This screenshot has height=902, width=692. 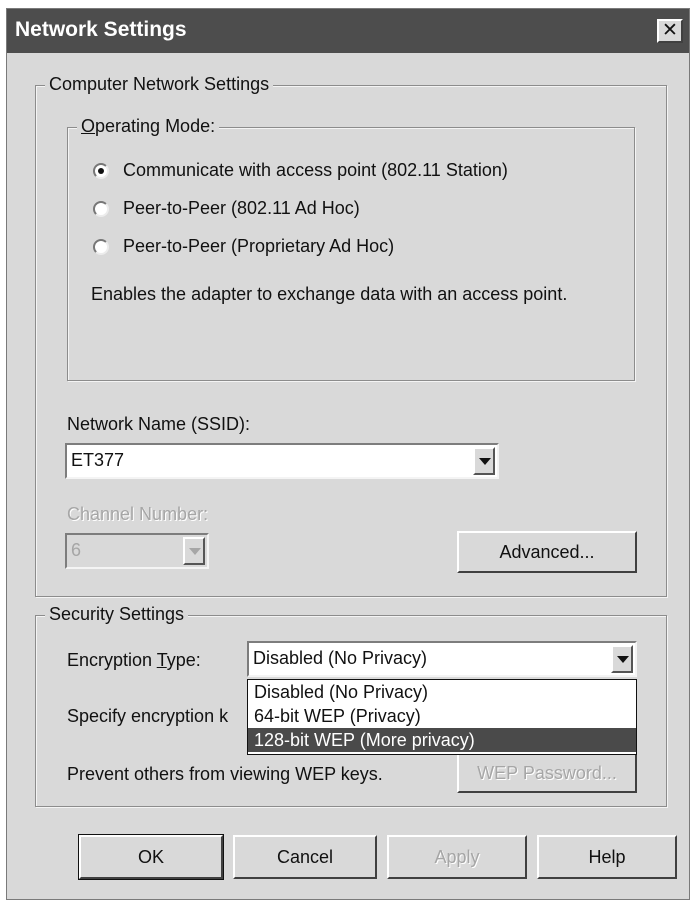 What do you see at coordinates (442, 740) in the screenshot?
I see `encryption-option-128bit: 128-bit WEP (More privacy)` at bounding box center [442, 740].